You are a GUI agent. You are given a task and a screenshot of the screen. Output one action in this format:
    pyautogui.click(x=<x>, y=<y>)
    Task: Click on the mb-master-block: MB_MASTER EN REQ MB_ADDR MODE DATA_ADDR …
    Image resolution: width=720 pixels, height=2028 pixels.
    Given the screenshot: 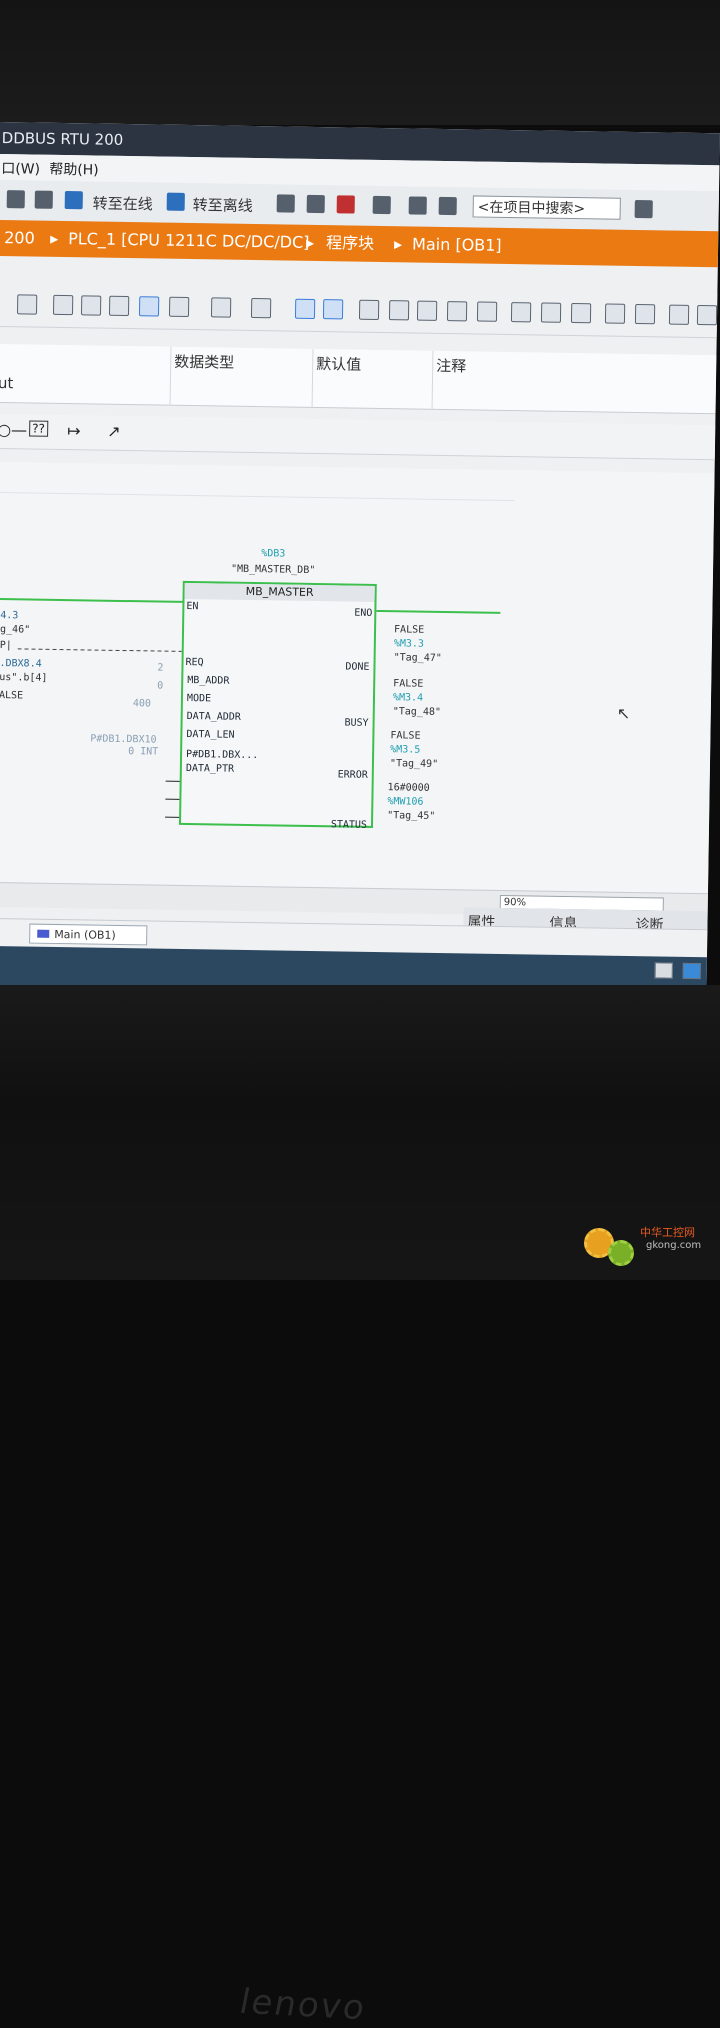 What is the action you would take?
    pyautogui.click(x=277, y=705)
    